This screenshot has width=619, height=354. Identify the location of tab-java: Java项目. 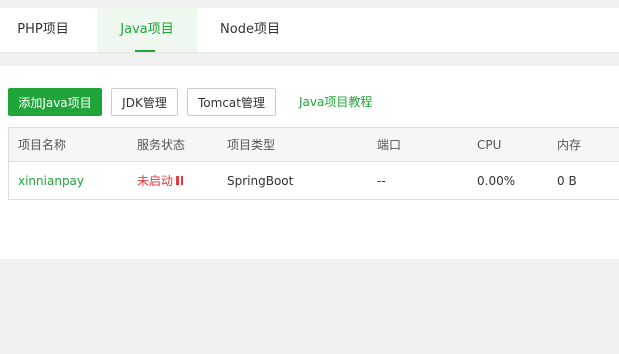
(147, 30).